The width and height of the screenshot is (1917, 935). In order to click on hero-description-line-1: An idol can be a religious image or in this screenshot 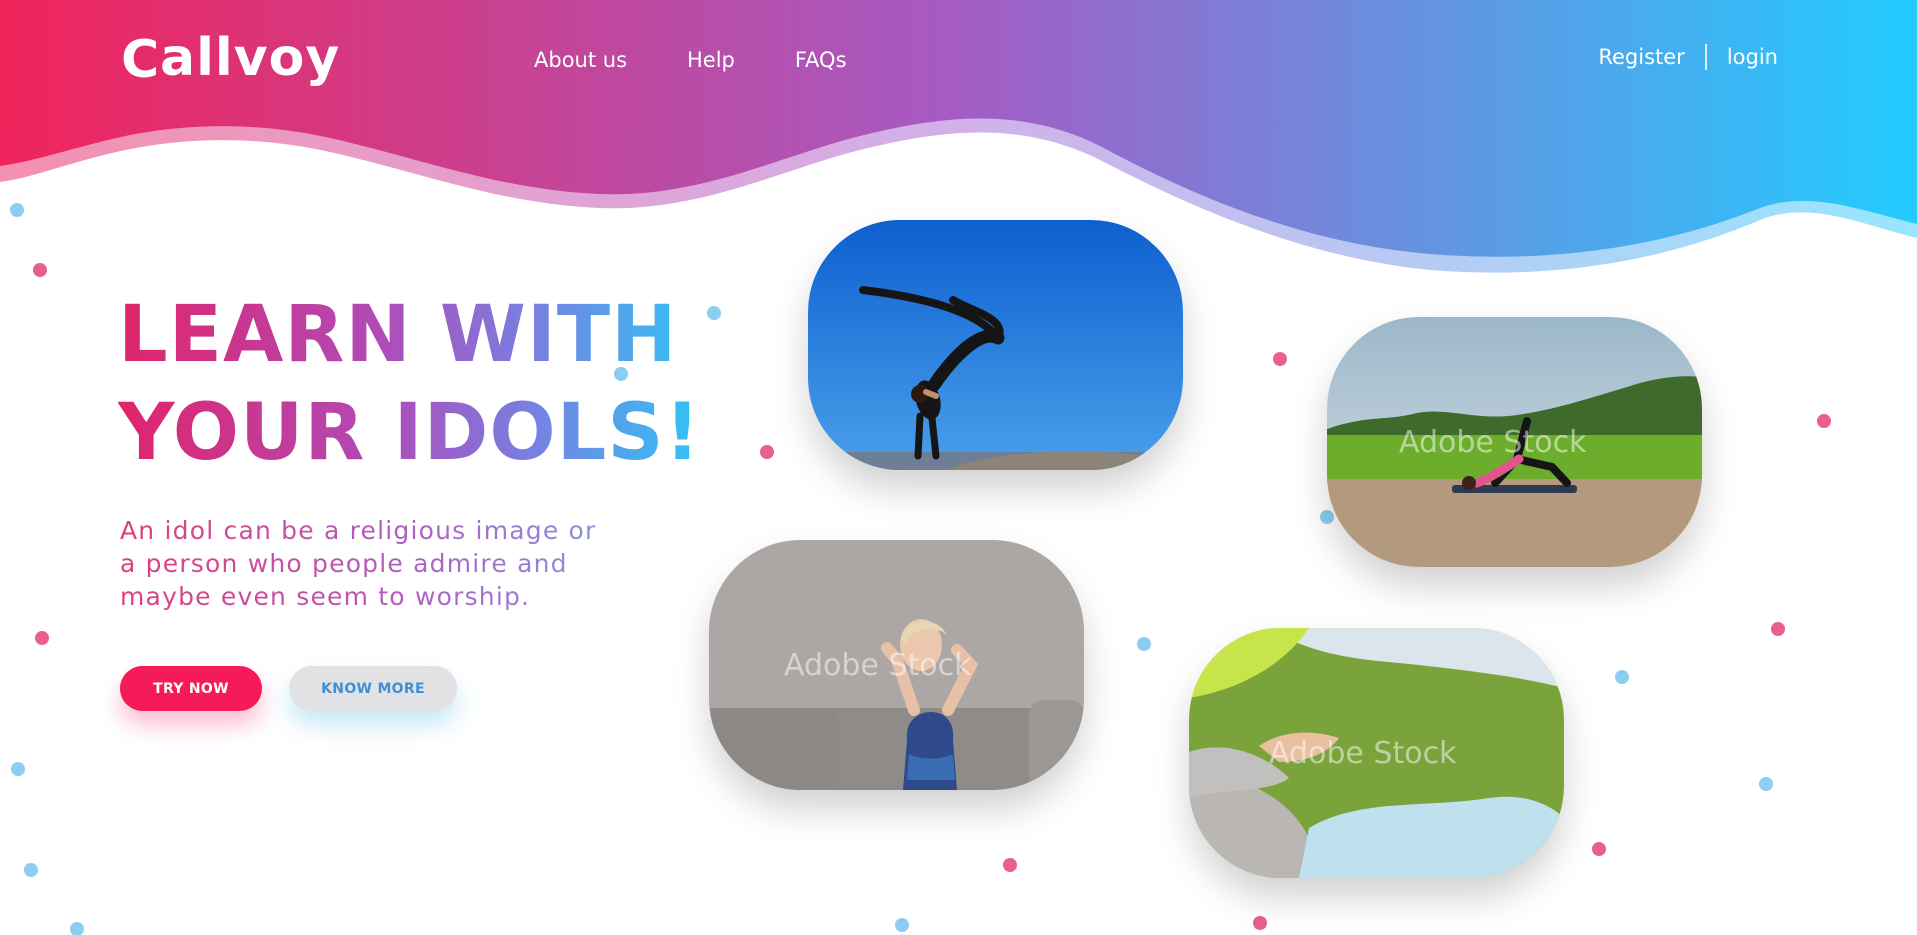, I will do `click(358, 530)`.